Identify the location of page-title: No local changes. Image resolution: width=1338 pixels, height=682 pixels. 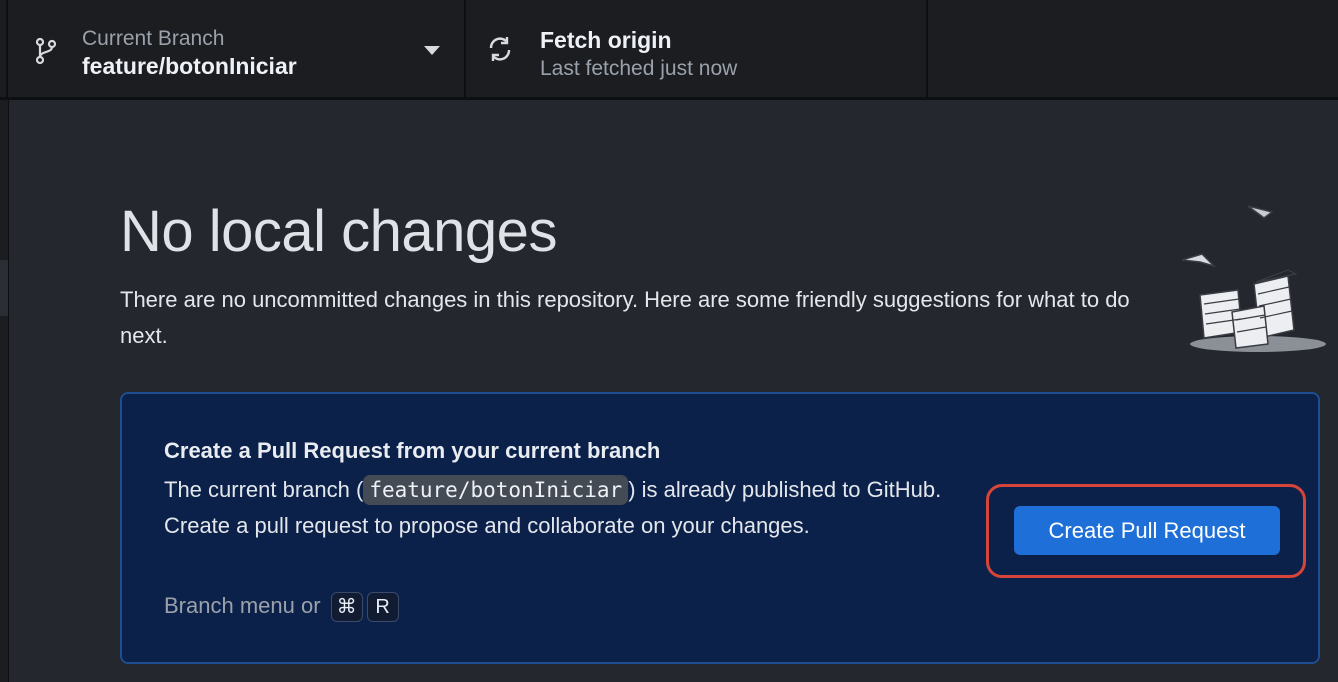
(338, 231).